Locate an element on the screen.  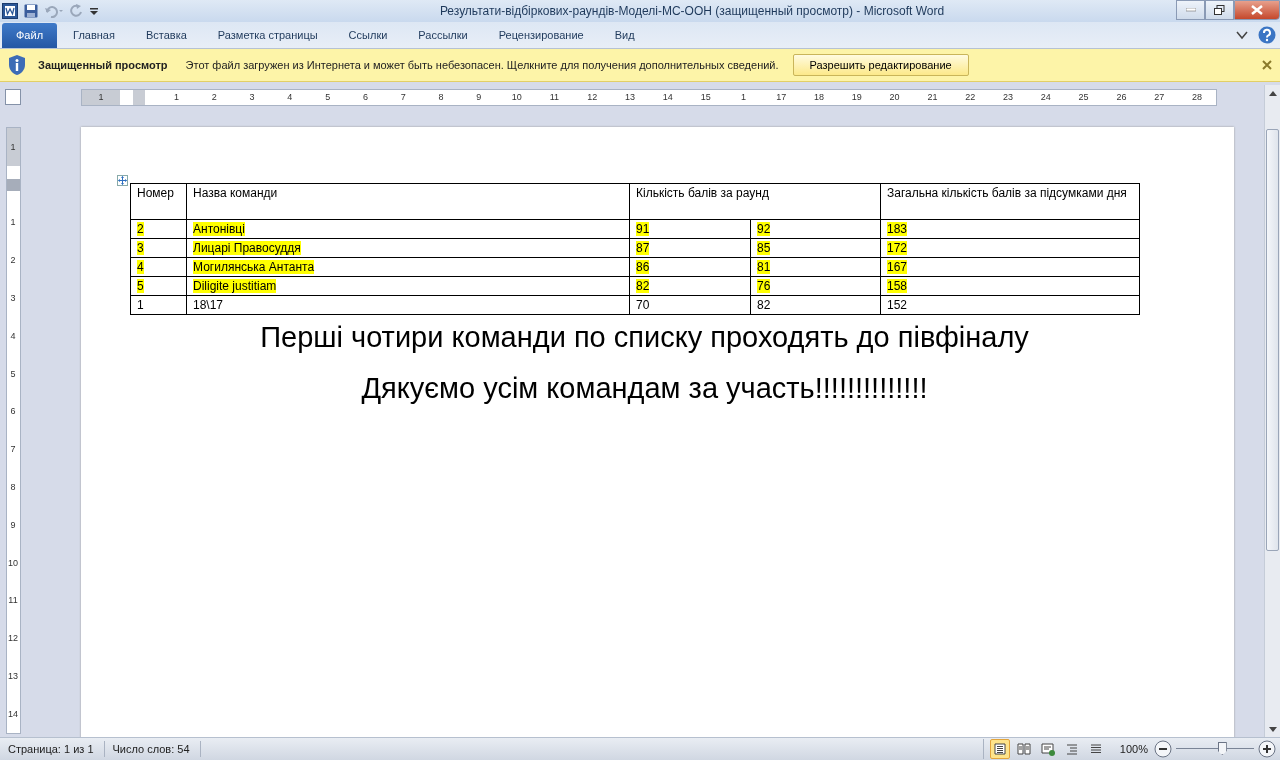
horizontal-ruler: 1 1 2 3 4 5 6 7 8 9 10 11 12 13 14 15 1 17 18 19 20 21 22 23 24 25 26 27 28 is located at coordinates (649, 97).